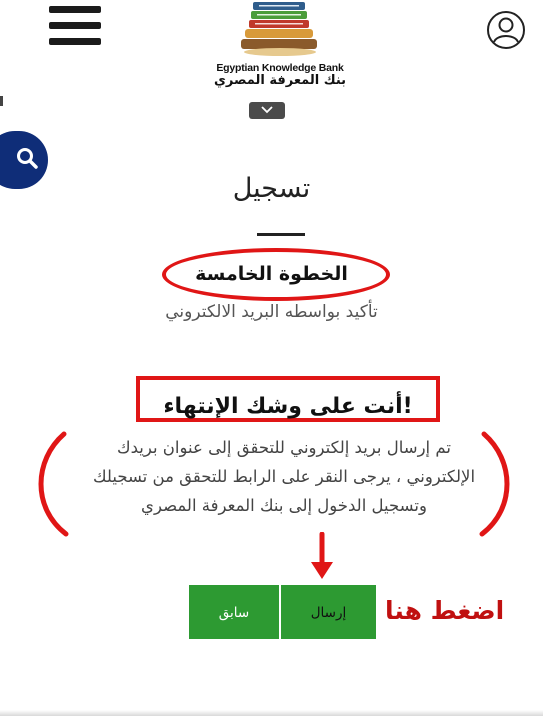 This screenshot has width=543, height=716. What do you see at coordinates (328, 612) in the screenshot?
I see `send-button: إرسال` at bounding box center [328, 612].